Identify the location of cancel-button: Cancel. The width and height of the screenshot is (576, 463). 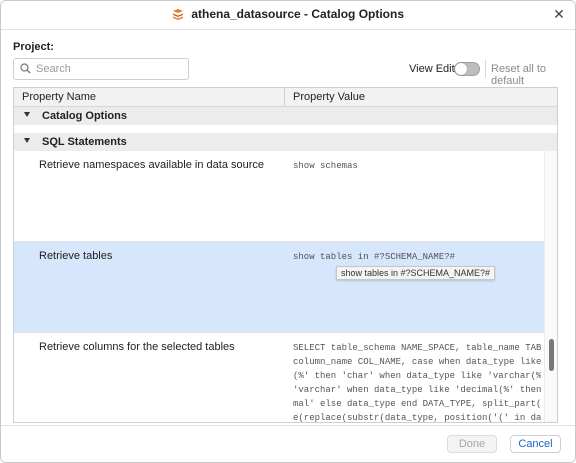
(535, 444).